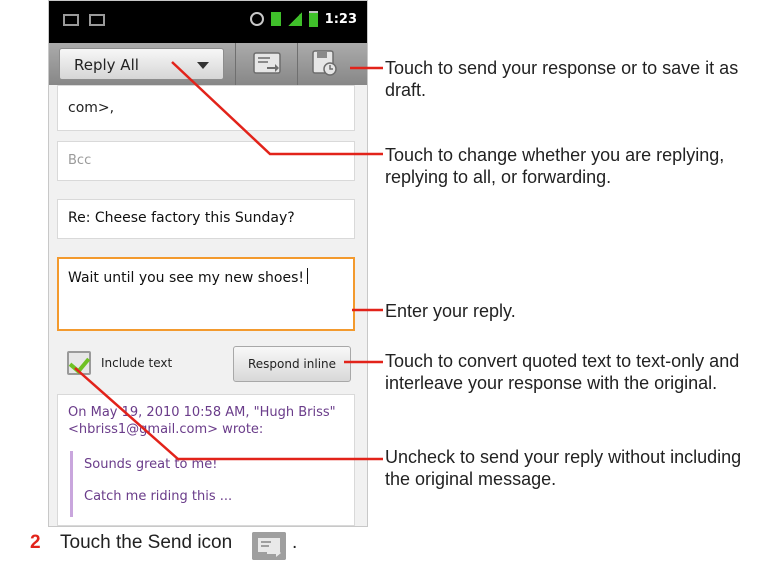 This screenshot has height=569, width=768. I want to click on message-body-text: Wait until you see my new shoes!, so click(188, 277).